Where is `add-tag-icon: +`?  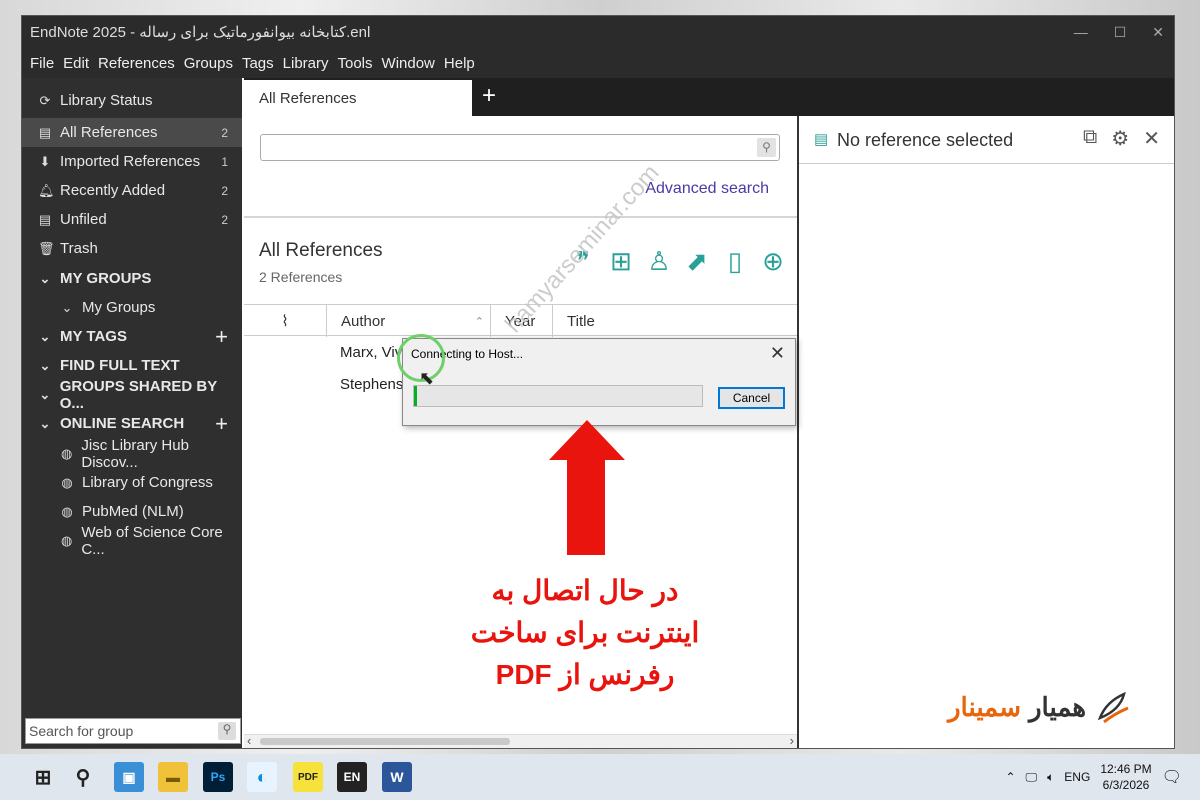 add-tag-icon: + is located at coordinates (221, 337).